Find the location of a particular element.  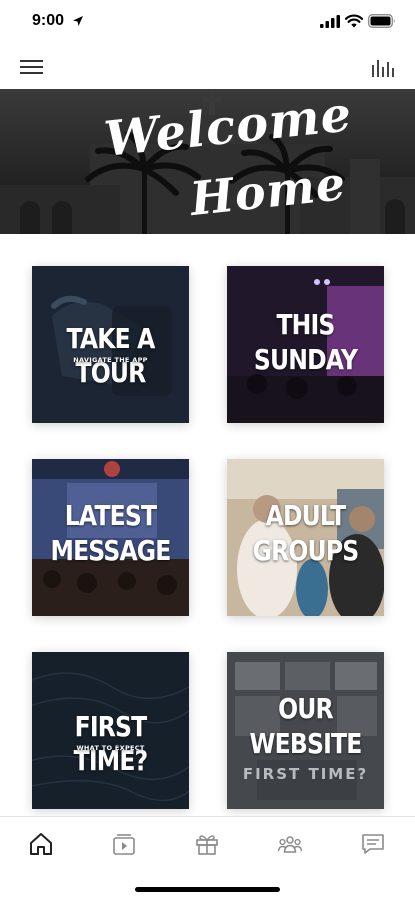

wifi-icon is located at coordinates (354, 21).